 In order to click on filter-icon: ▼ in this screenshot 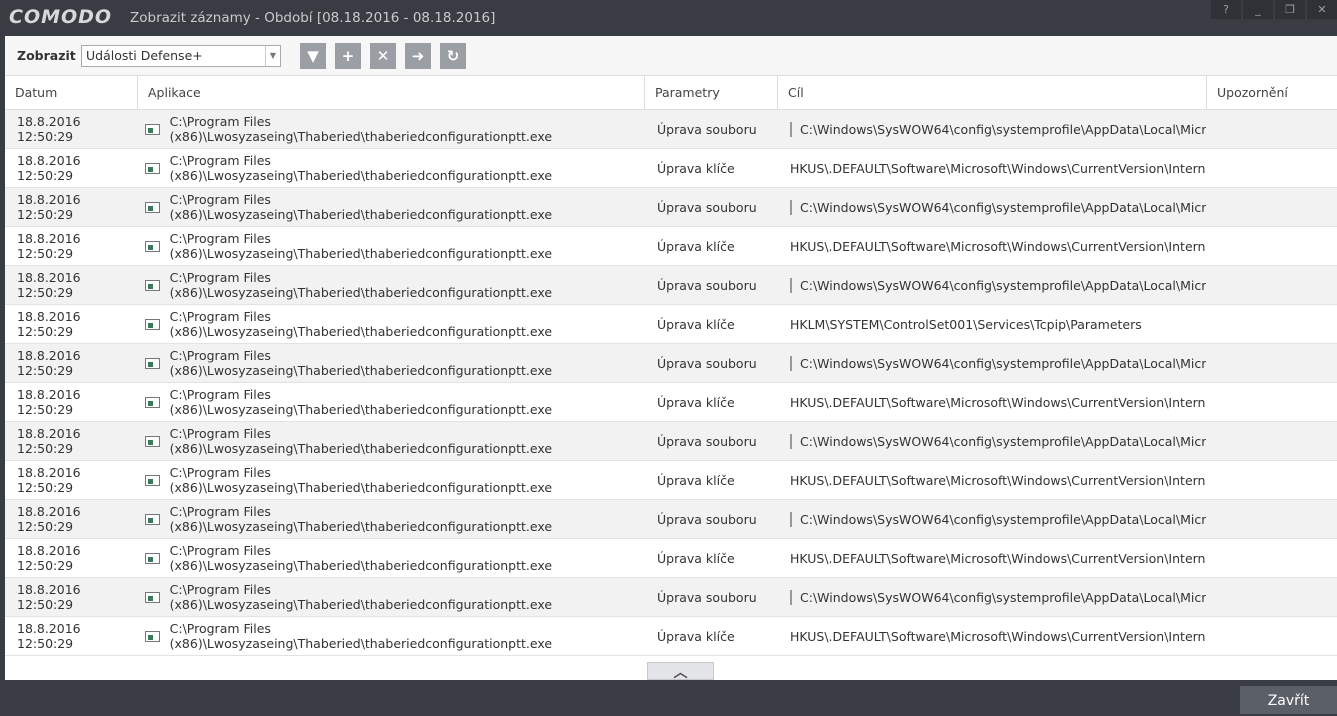, I will do `click(313, 56)`.